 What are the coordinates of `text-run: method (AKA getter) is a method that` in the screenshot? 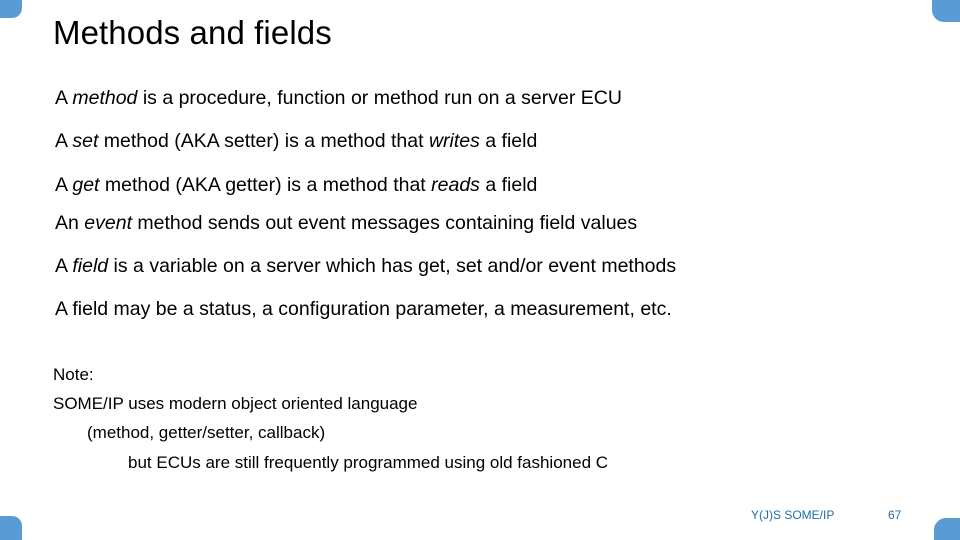 It's located at (265, 184).